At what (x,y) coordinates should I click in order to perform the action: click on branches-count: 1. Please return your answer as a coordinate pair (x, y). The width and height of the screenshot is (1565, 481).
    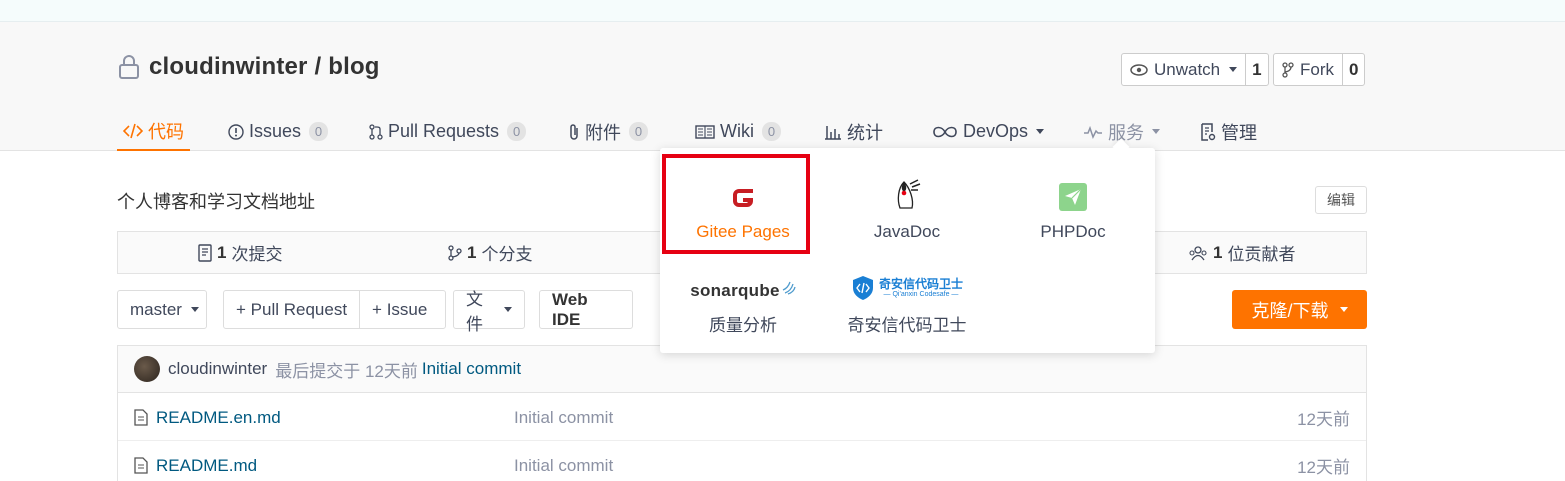
    Looking at the image, I should click on (472, 252).